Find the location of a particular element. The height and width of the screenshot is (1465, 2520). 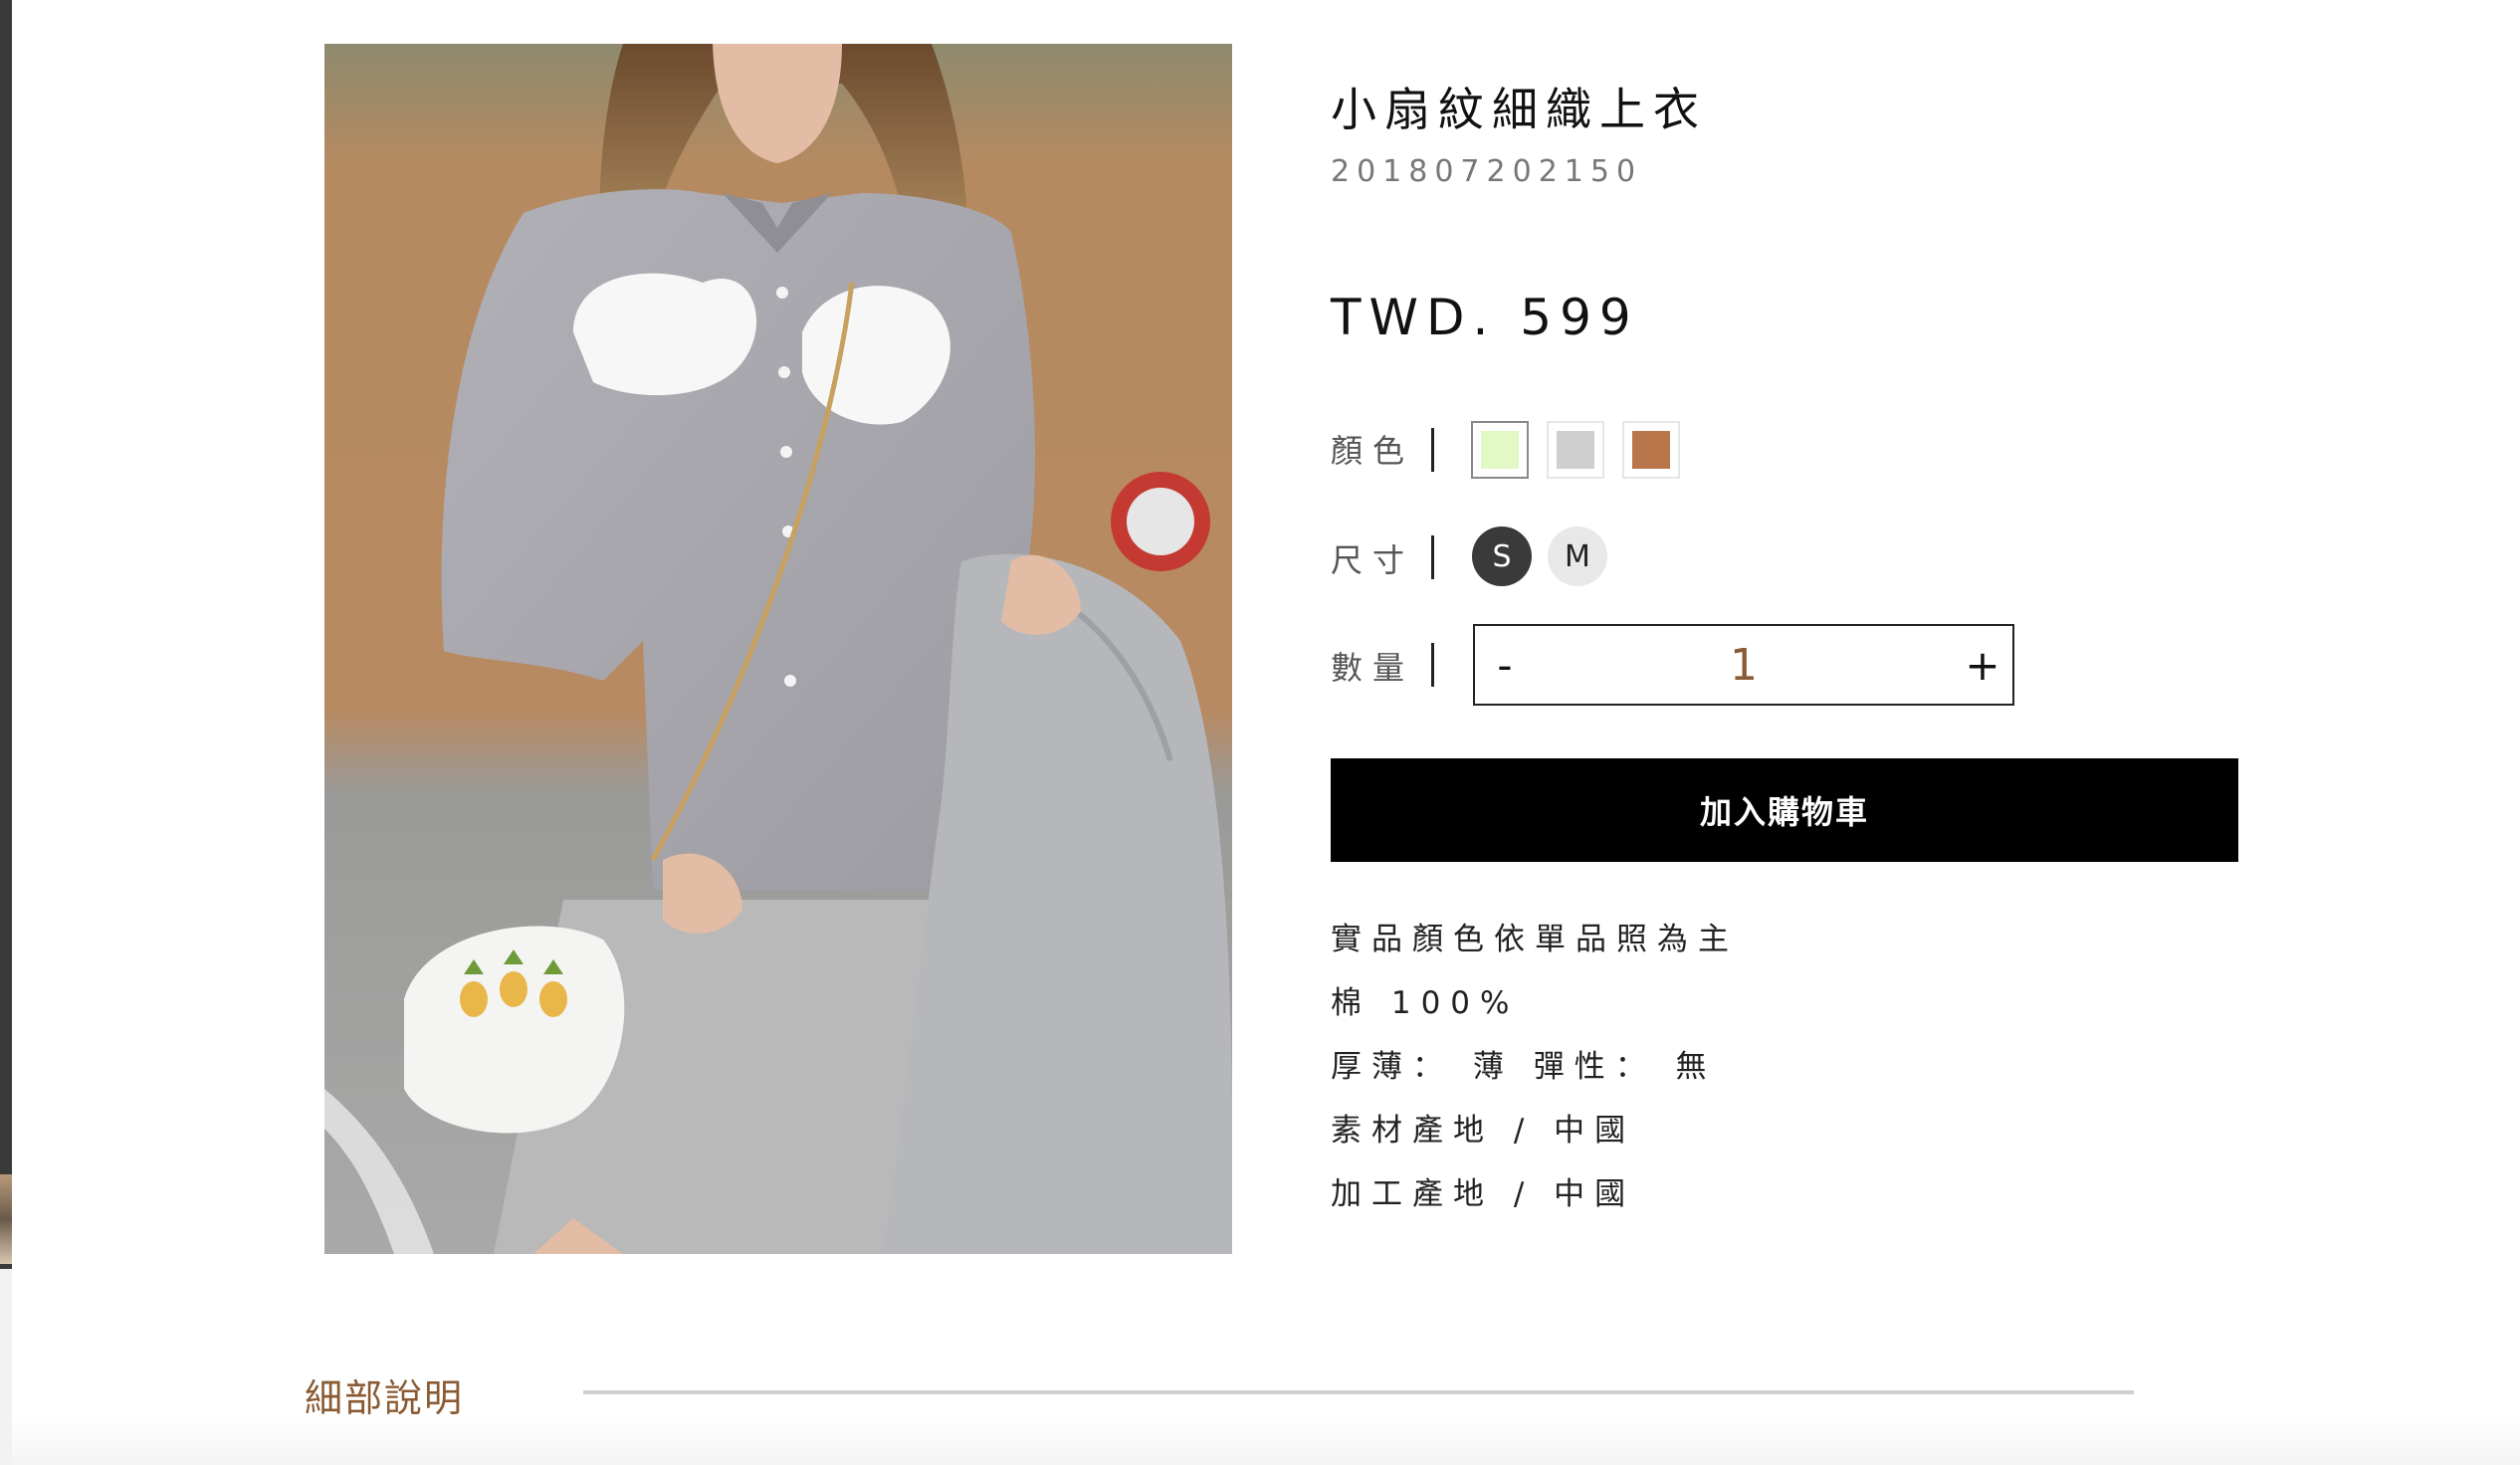

detail-section-title: 細部說明 is located at coordinates (385, 1398).